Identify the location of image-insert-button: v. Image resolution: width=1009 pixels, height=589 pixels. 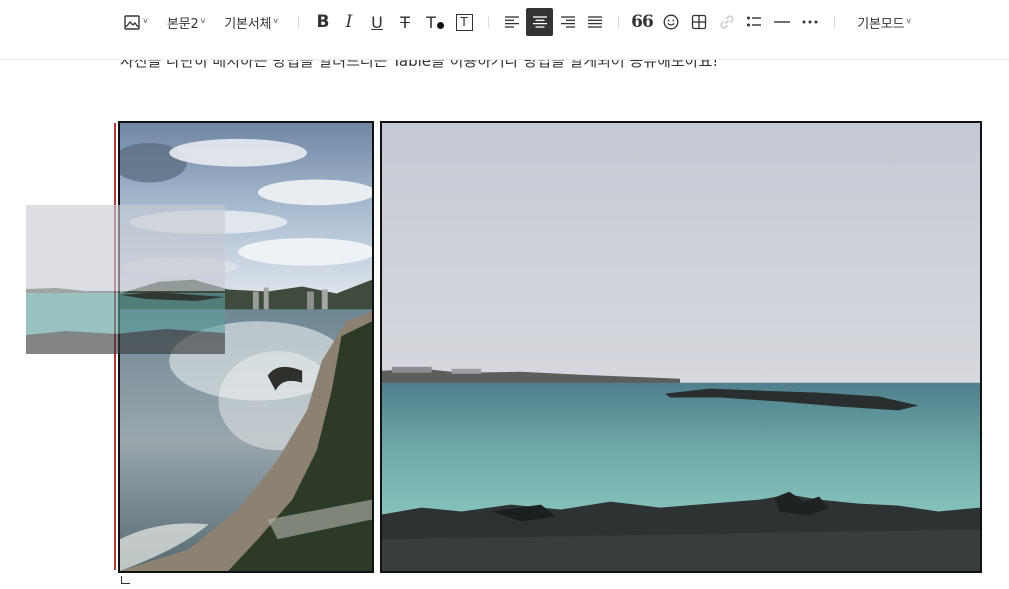
(136, 22).